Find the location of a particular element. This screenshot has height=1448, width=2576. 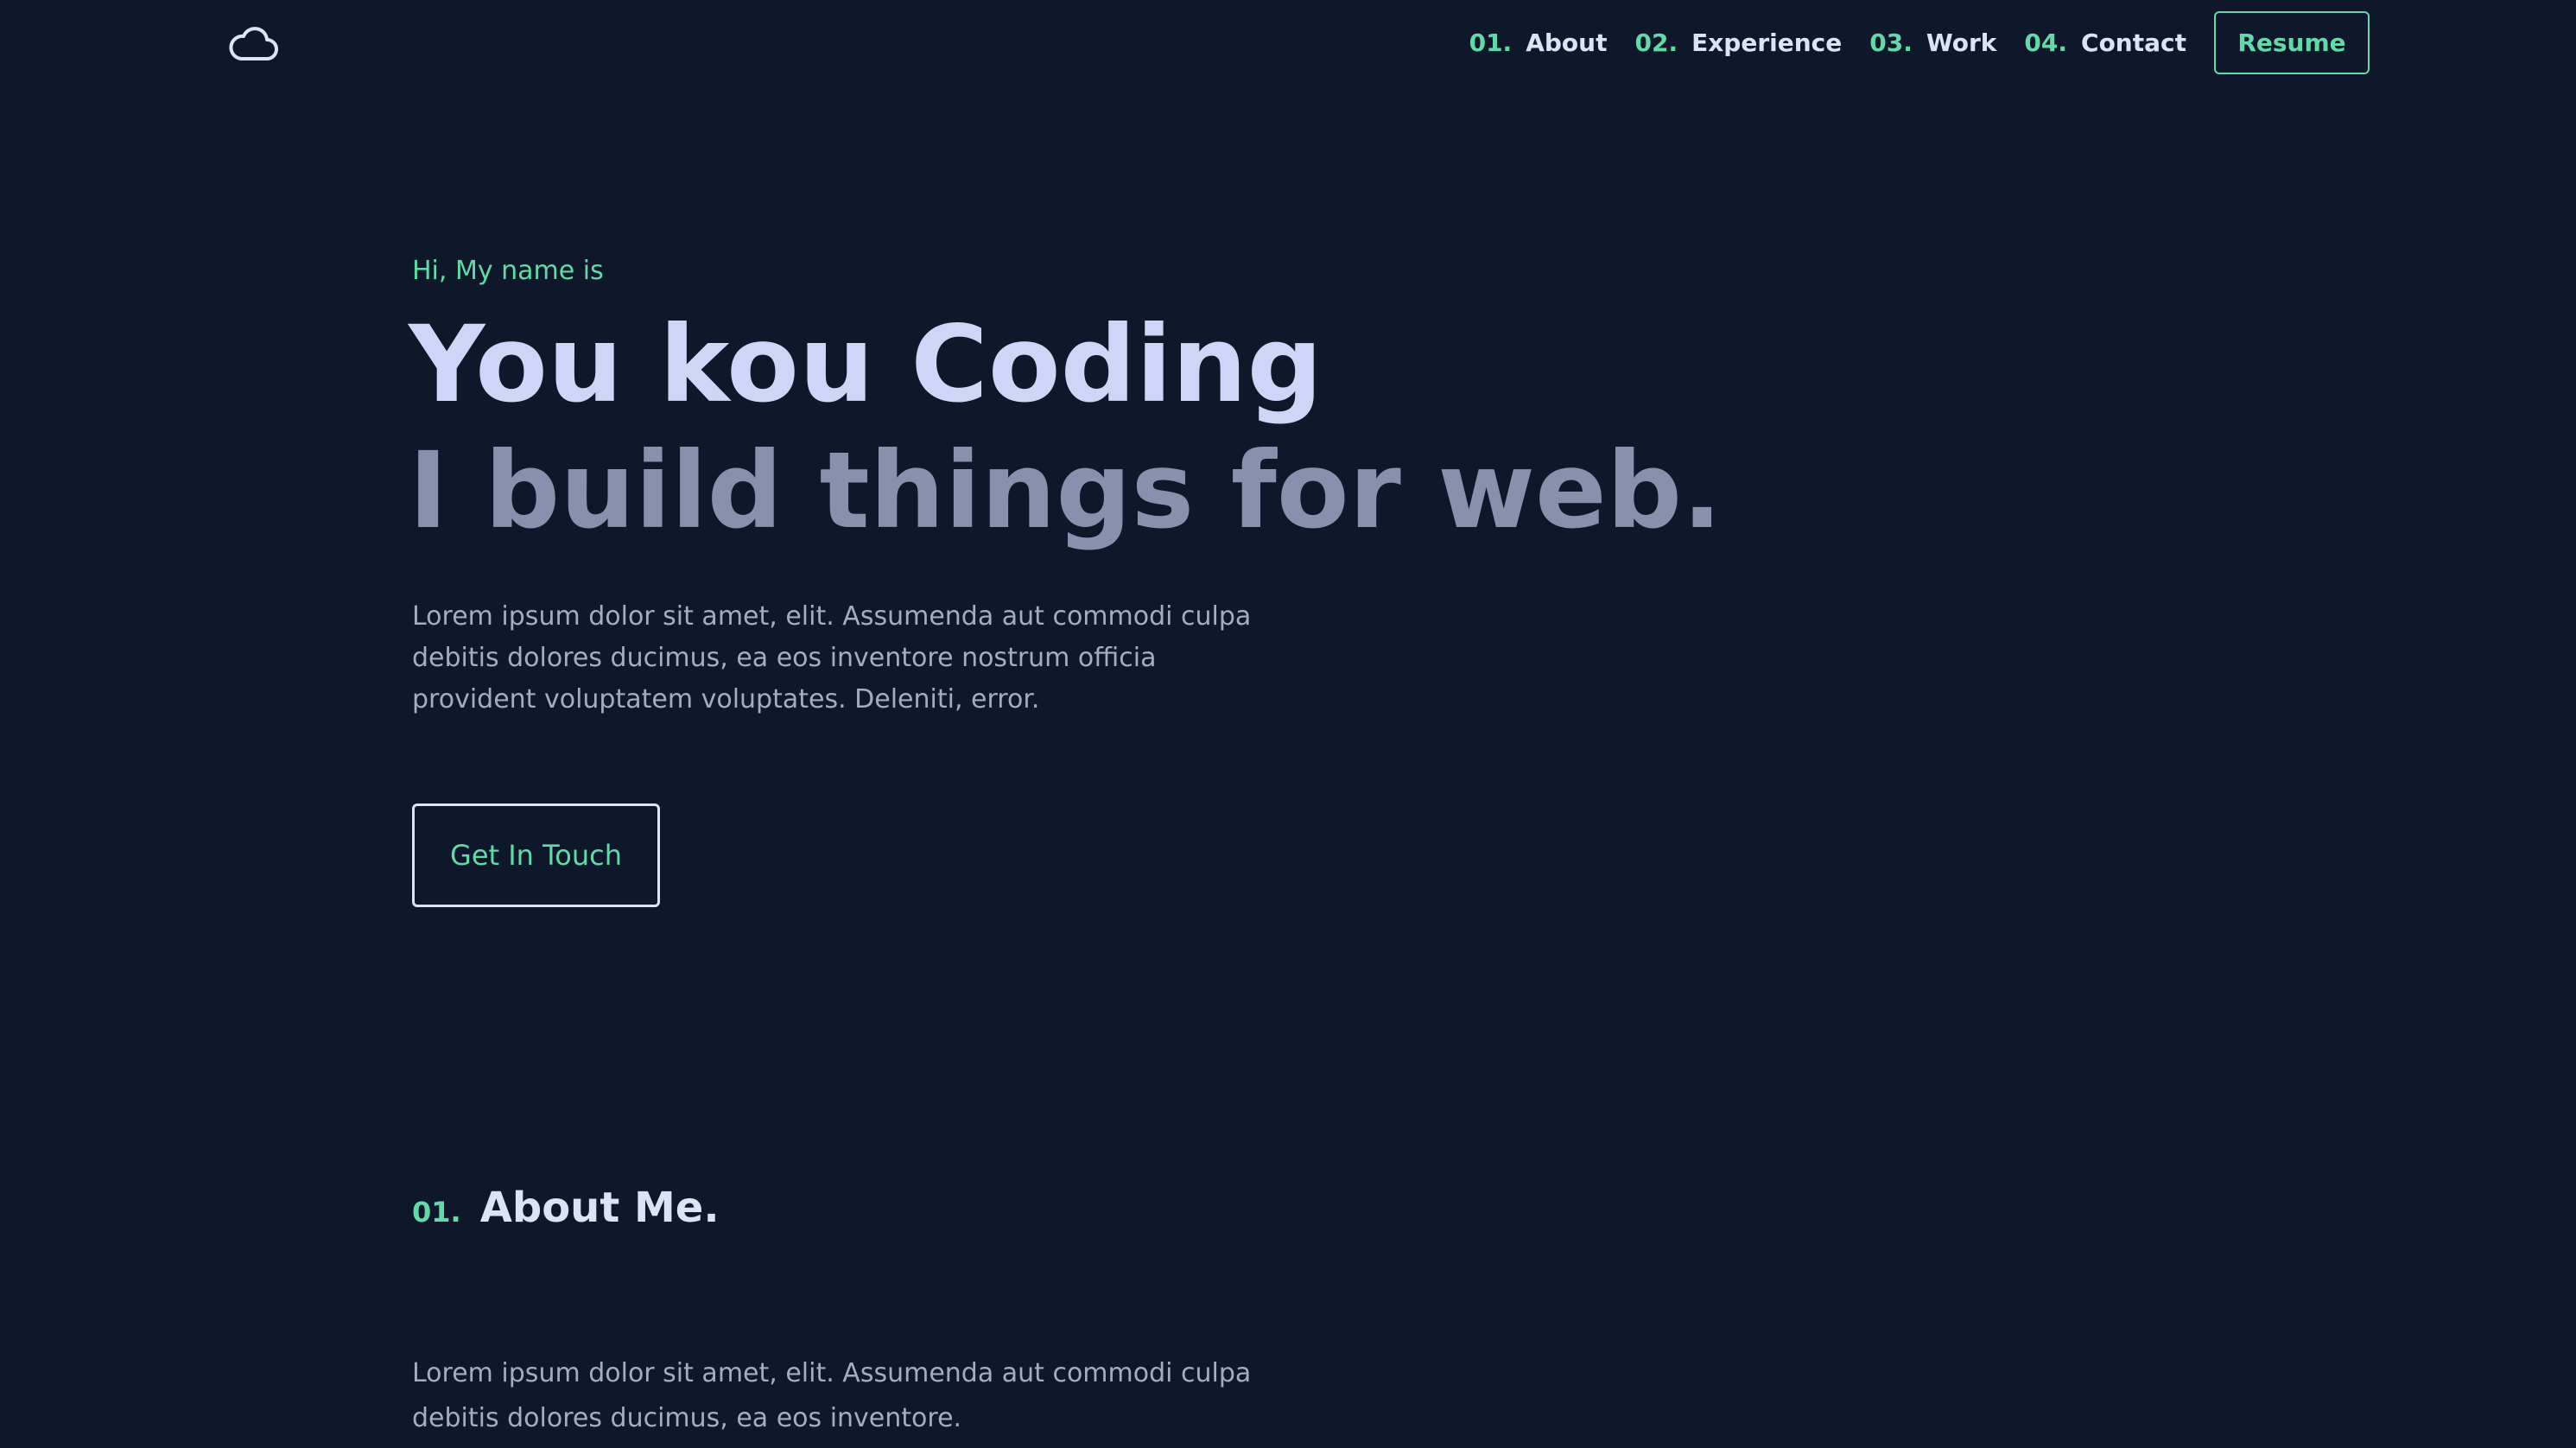

nav-label: About is located at coordinates (1567, 43).